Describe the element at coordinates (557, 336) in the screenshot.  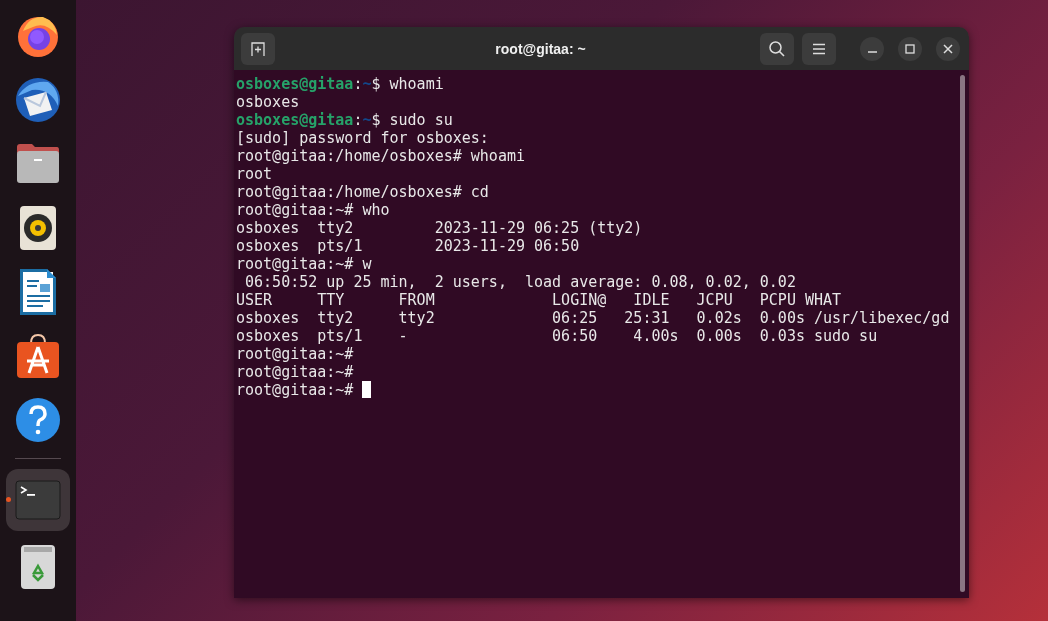
I see `terminal-line: osboxes pts/1 - 06:50 4.00s 0.00s 0.03s sudo su` at that location.